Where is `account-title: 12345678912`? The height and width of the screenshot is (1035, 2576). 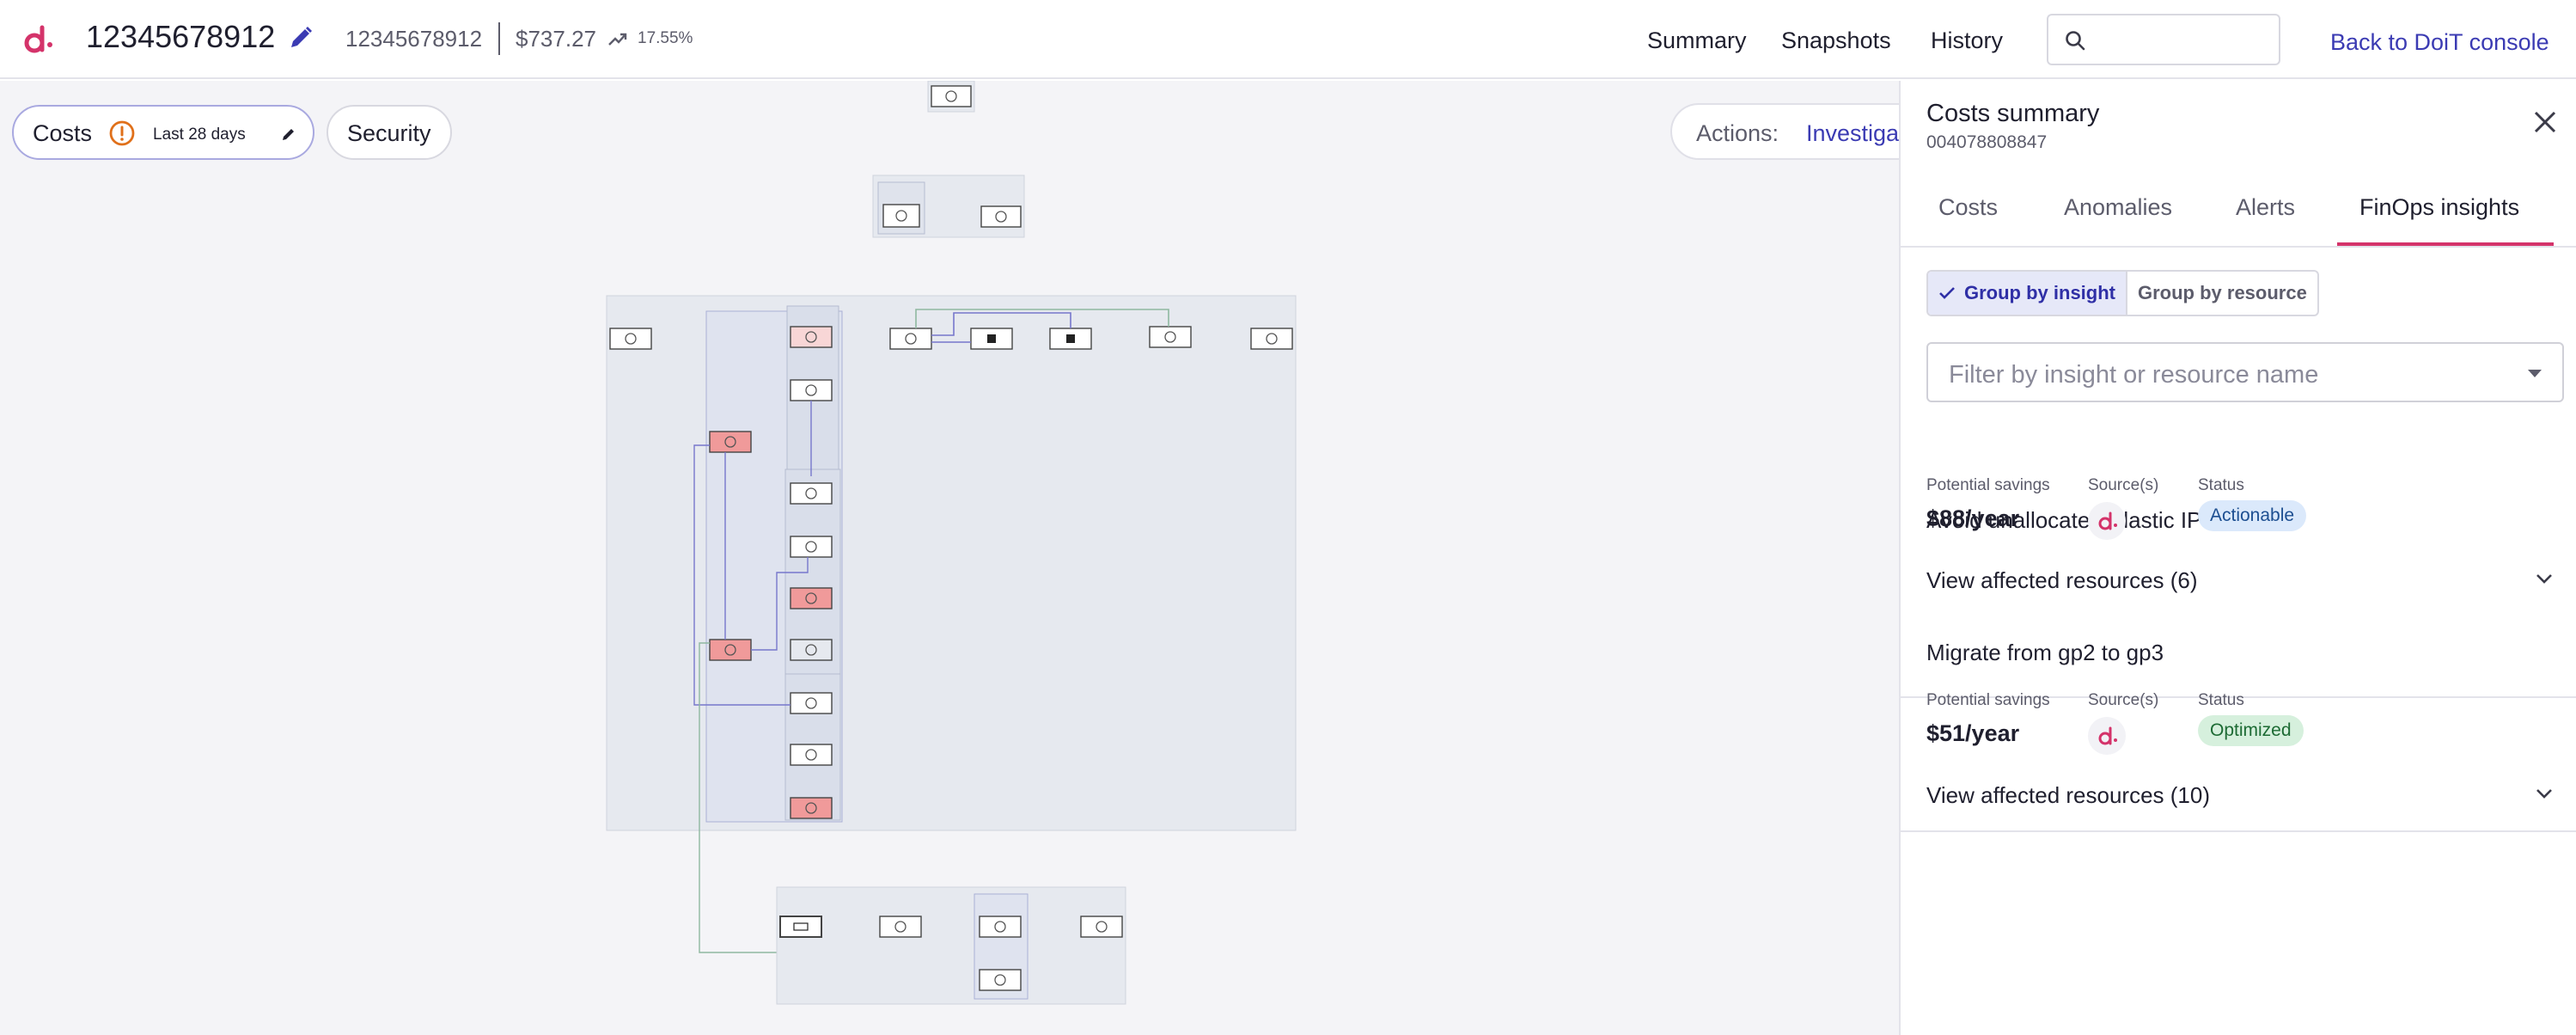 account-title: 12345678912 is located at coordinates (181, 36).